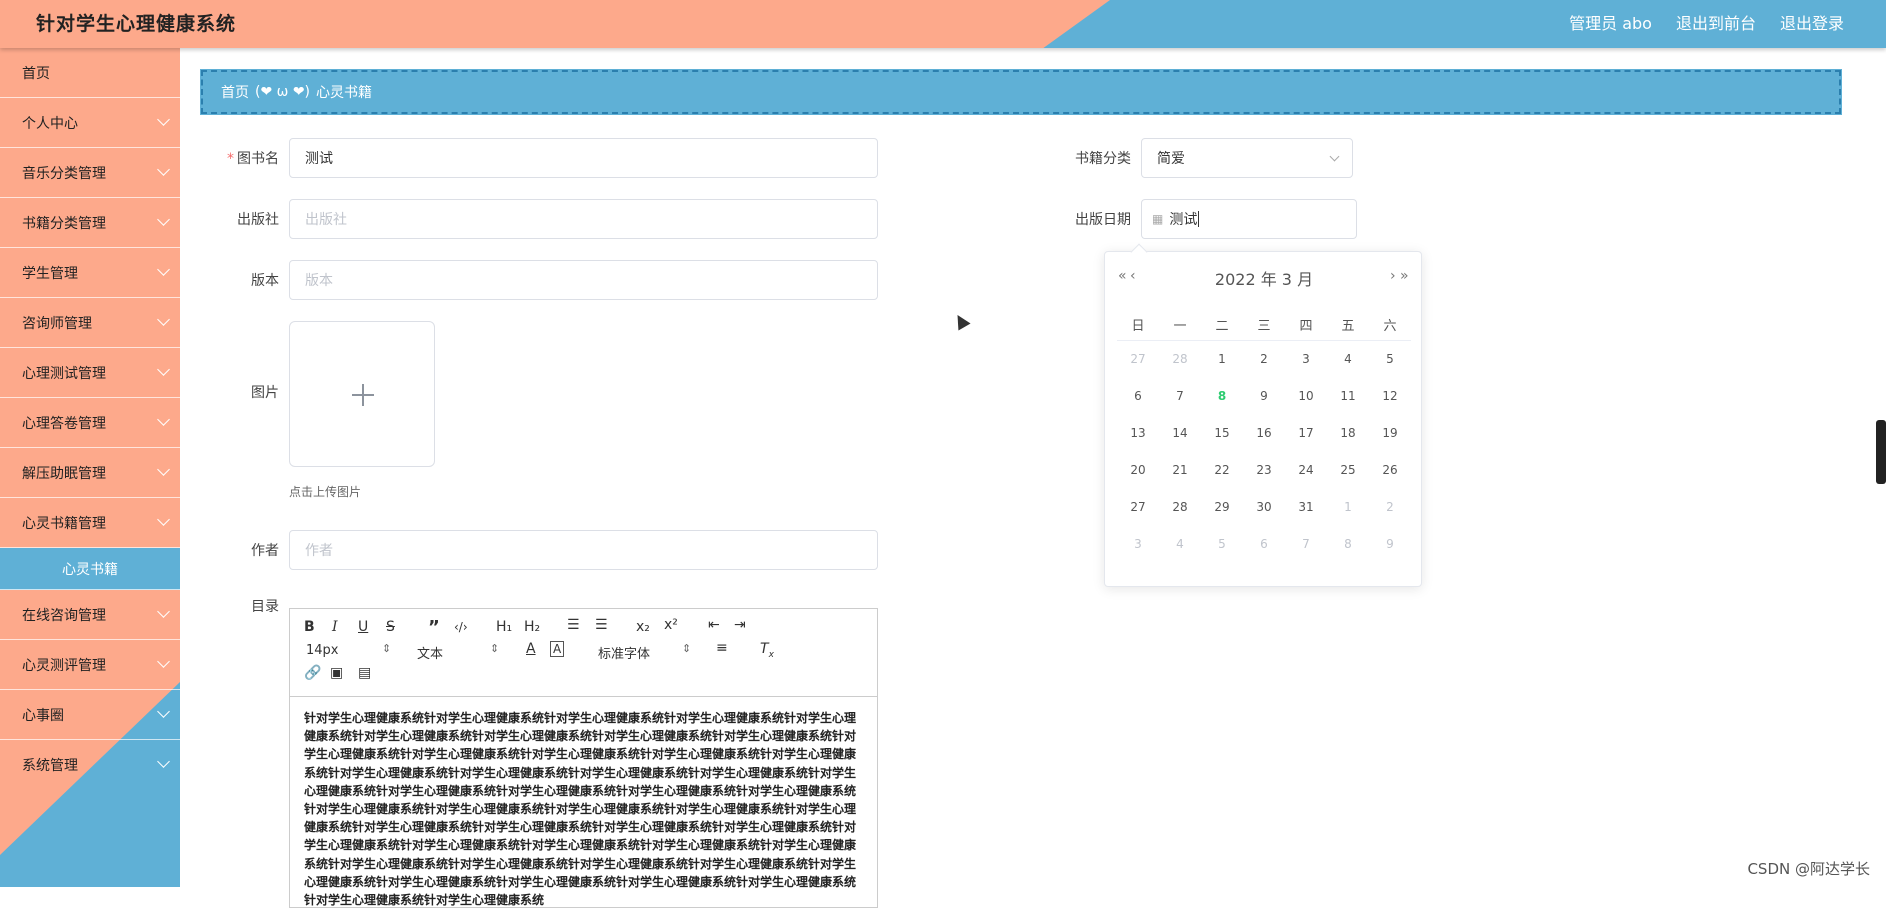 The image size is (1886, 909). What do you see at coordinates (1138, 432) in the screenshot?
I see `calendar-day: 13` at bounding box center [1138, 432].